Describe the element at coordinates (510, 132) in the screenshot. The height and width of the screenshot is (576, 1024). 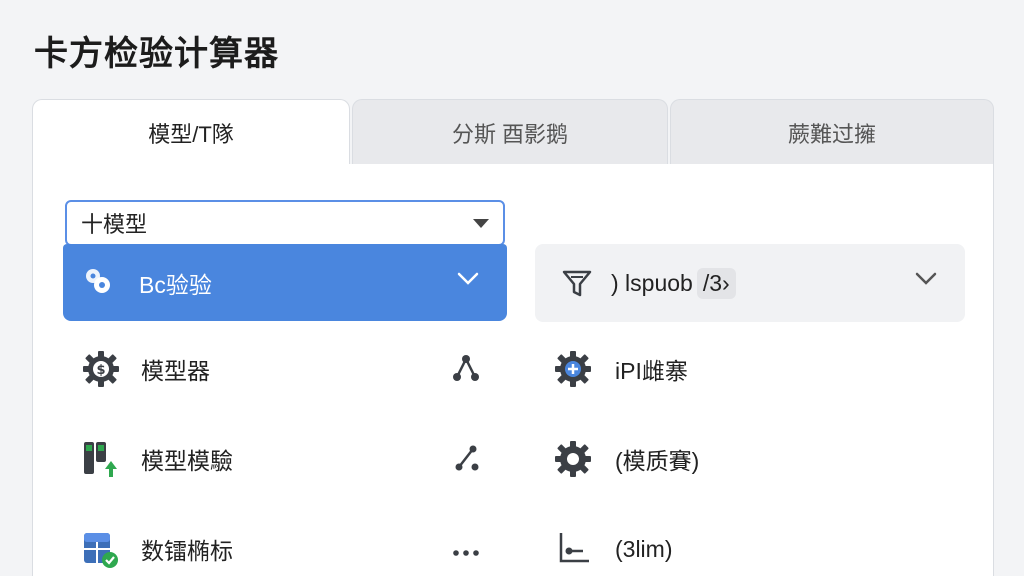
I see `tab-analysis: 分斯 酉影鹅` at that location.